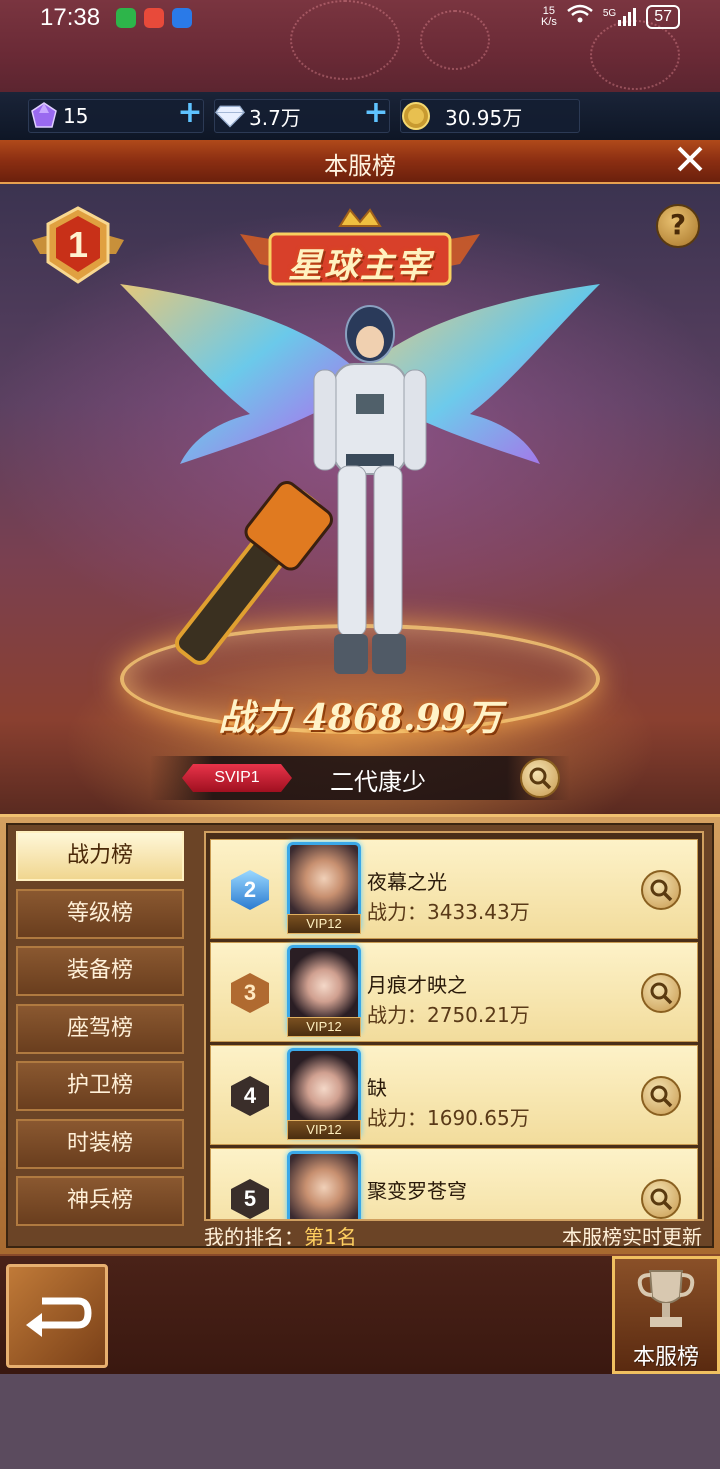 This screenshot has width=720, height=1469. Describe the element at coordinates (44, 116) in the screenshot. I see `purple-gem-icon` at that location.